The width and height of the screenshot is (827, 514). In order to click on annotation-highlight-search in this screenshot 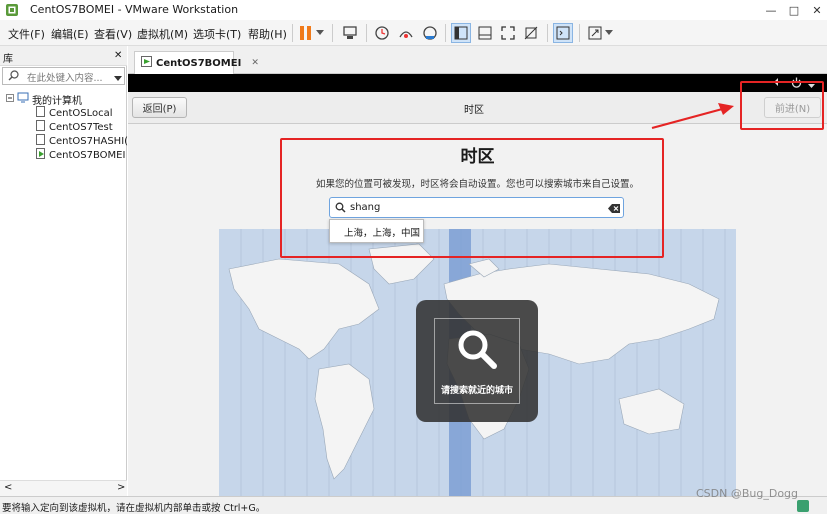, I will do `click(472, 198)`.